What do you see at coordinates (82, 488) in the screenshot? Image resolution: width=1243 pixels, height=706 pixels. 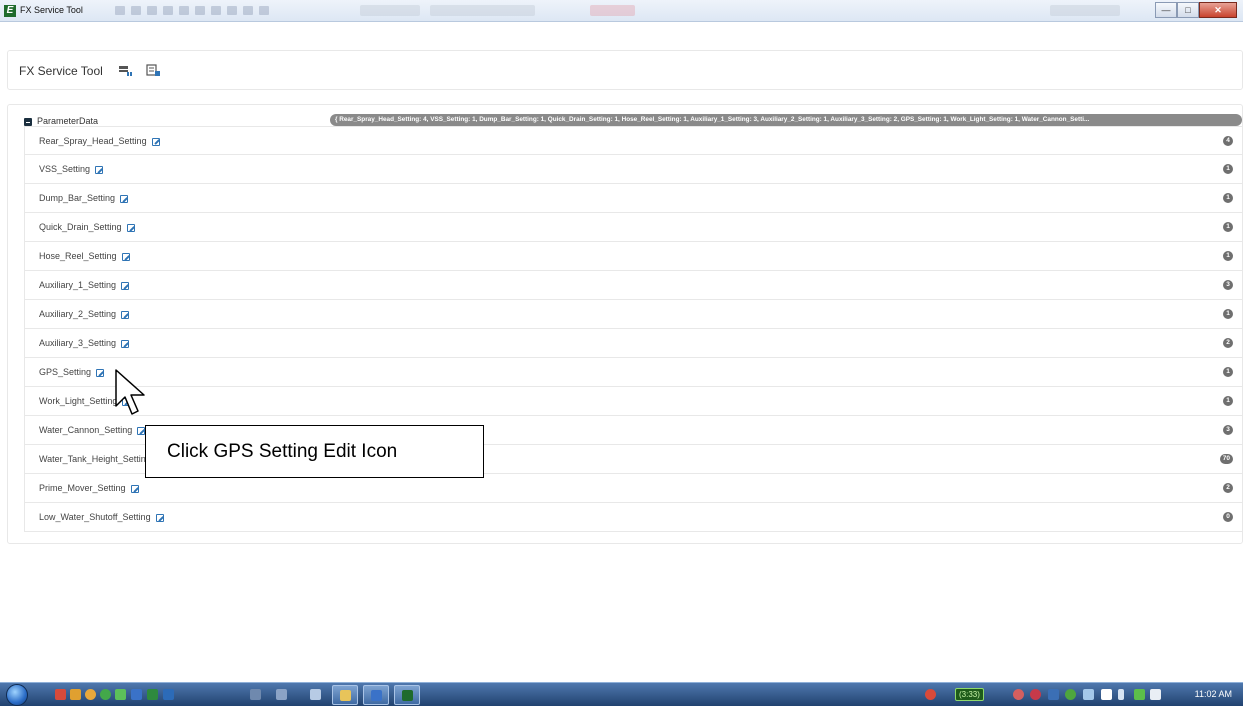 I see `parameter-label: Prime_Mover_Setting` at bounding box center [82, 488].